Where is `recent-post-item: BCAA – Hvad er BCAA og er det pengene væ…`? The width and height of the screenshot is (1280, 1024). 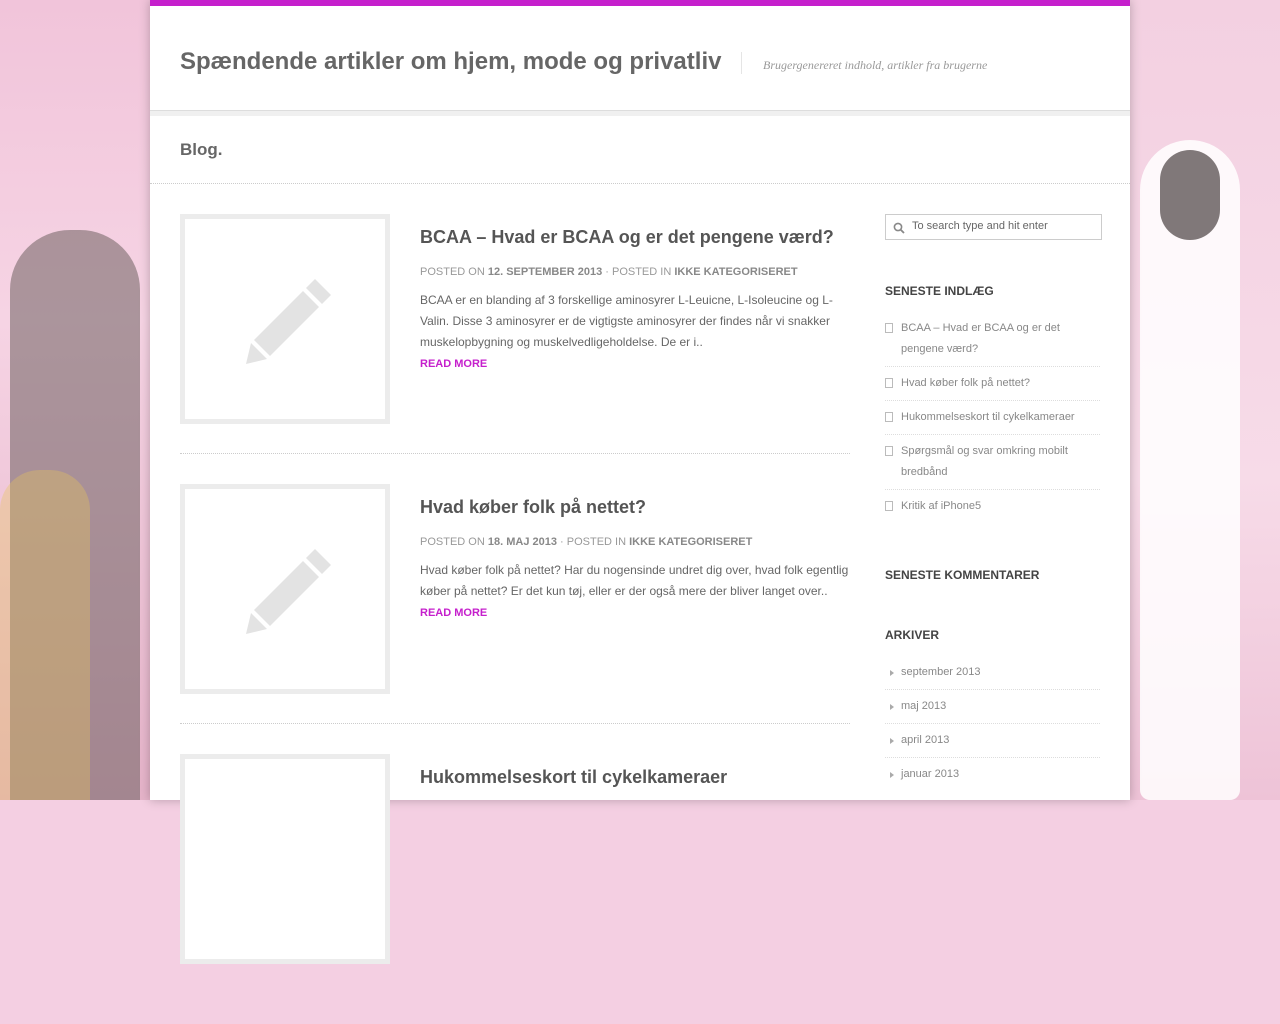
recent-post-item: BCAA – Hvad er BCAA og er det pengene væ… is located at coordinates (992, 339).